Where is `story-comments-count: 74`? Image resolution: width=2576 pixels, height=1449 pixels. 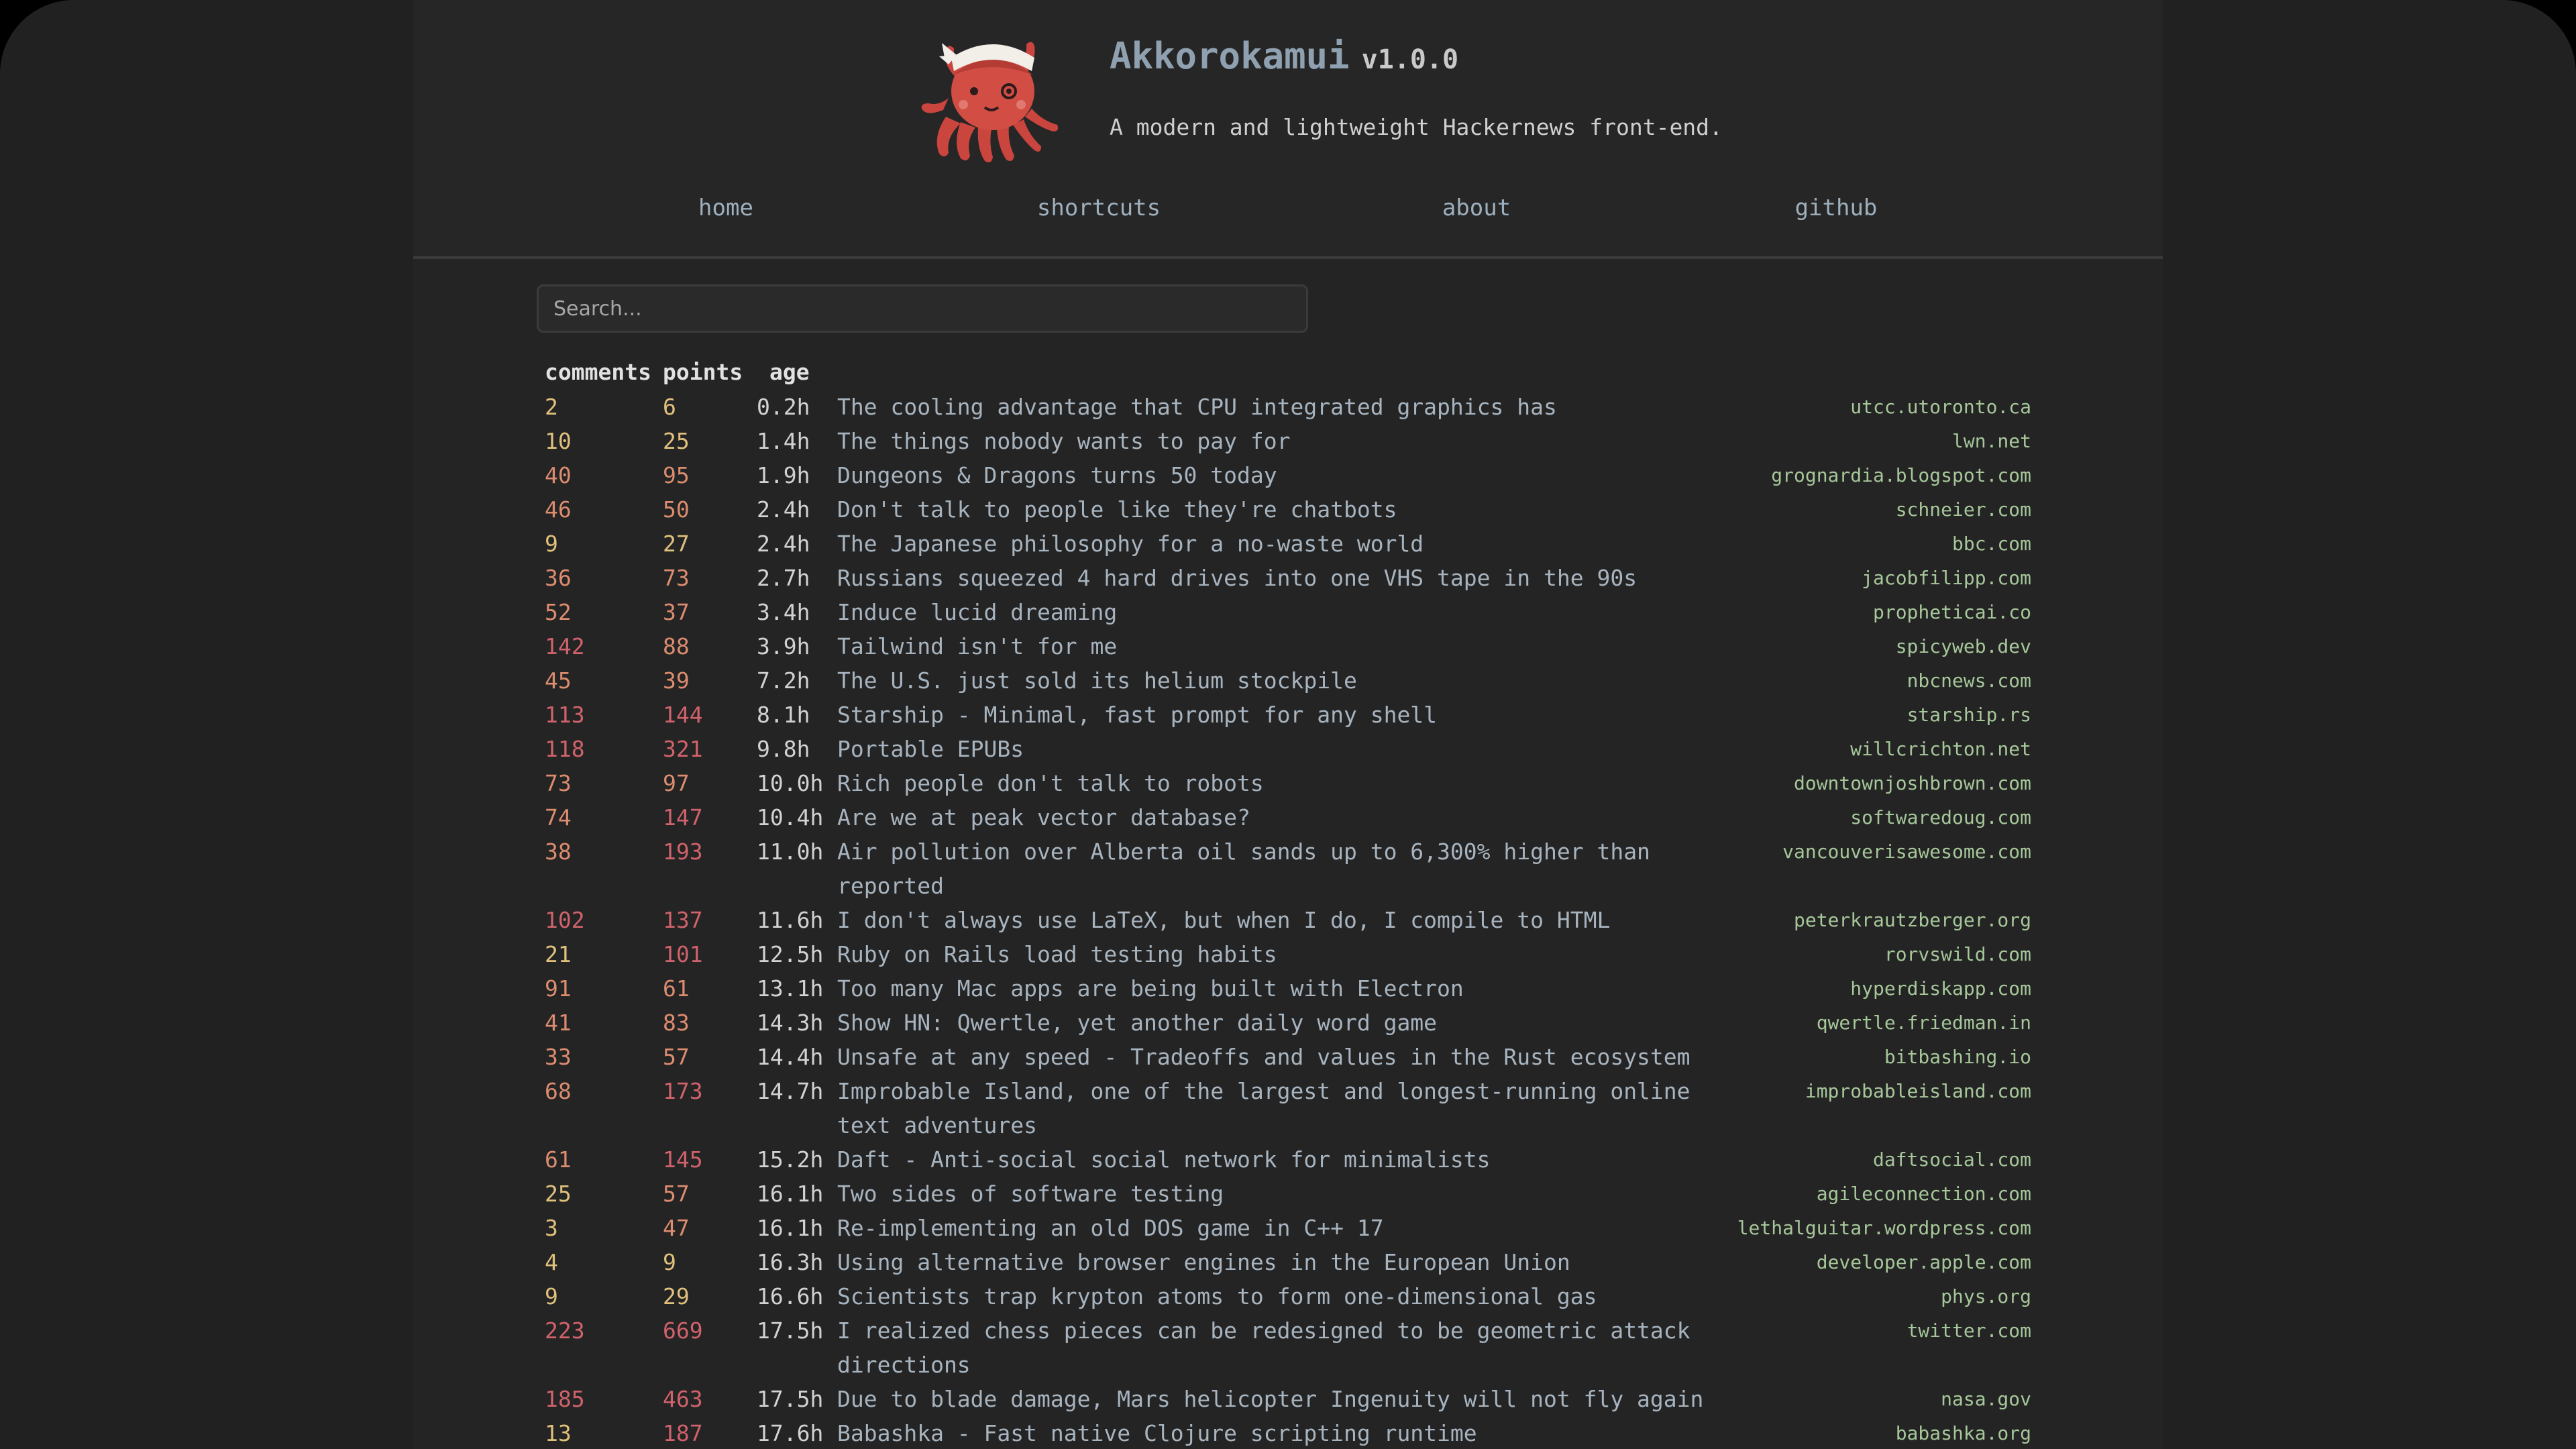 story-comments-count: 74 is located at coordinates (558, 817).